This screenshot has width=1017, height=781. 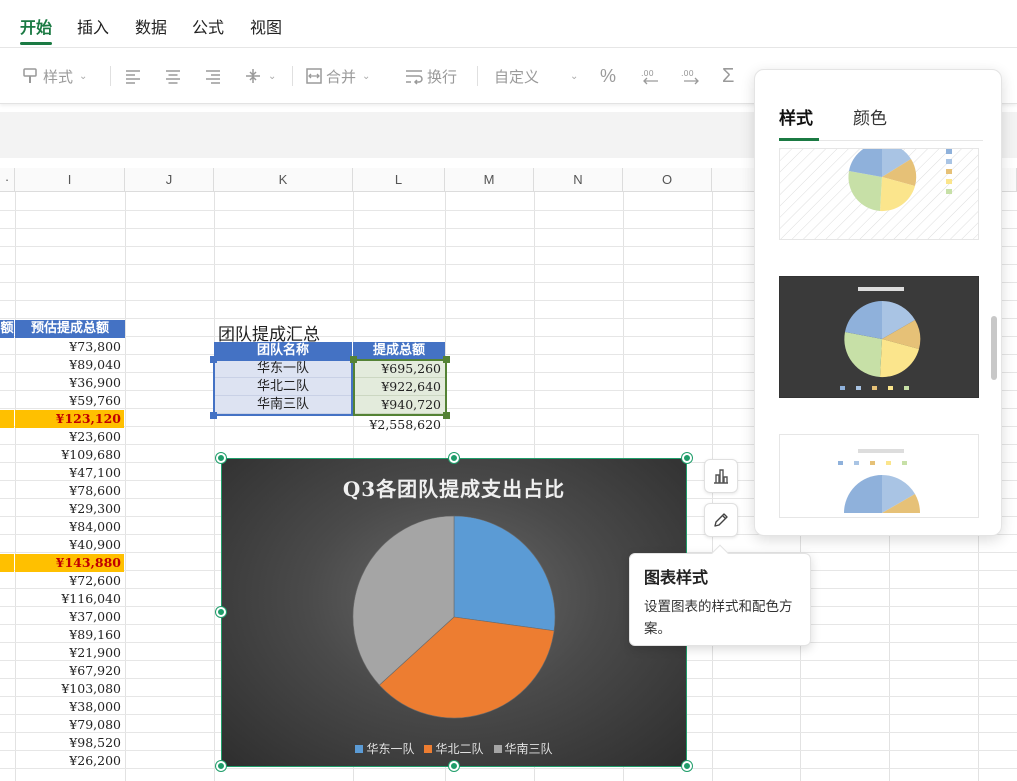 What do you see at coordinates (69, 527) in the screenshot?
I see `column-i-cell: ¥84,000` at bounding box center [69, 527].